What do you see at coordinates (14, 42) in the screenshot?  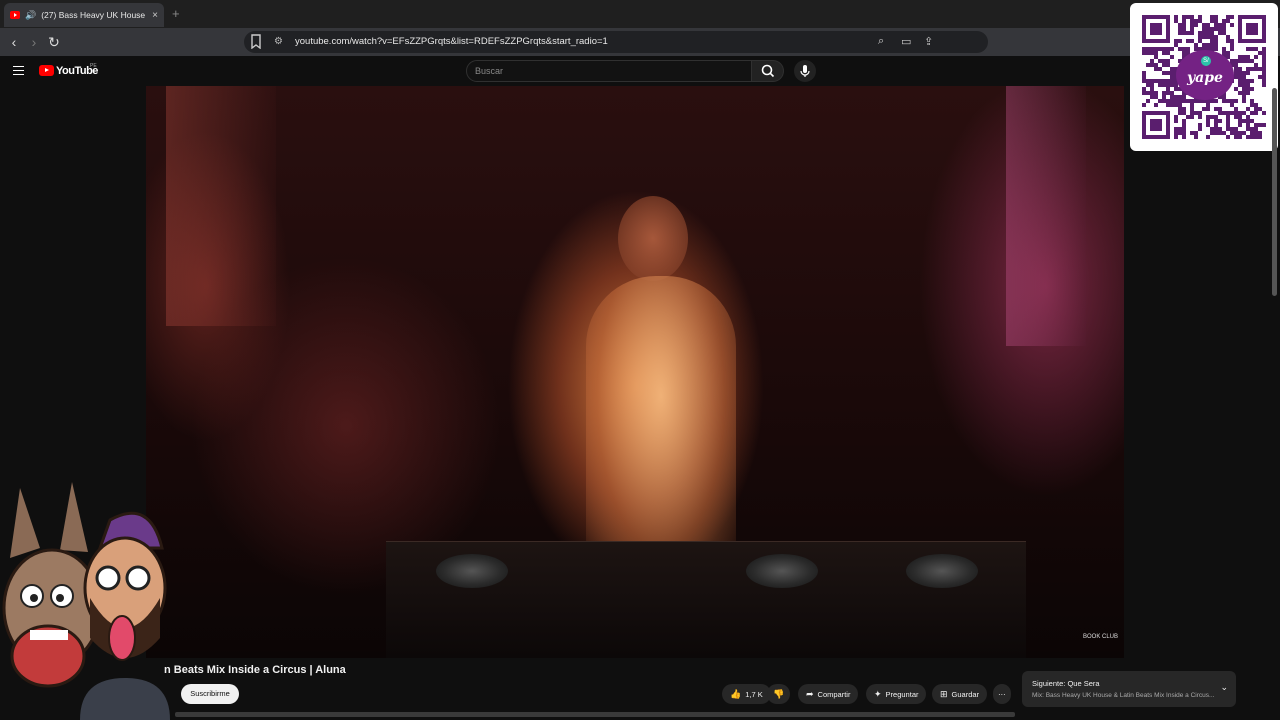 I see `back-arrow-icon: ‹` at bounding box center [14, 42].